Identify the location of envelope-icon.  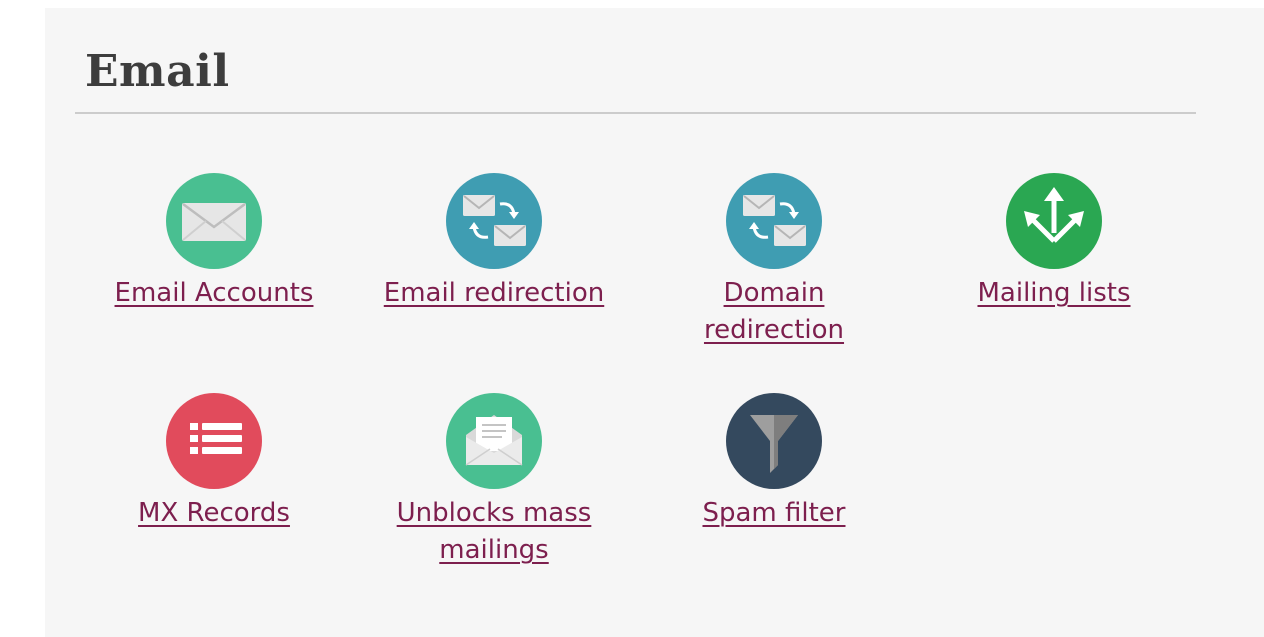
(214, 221).